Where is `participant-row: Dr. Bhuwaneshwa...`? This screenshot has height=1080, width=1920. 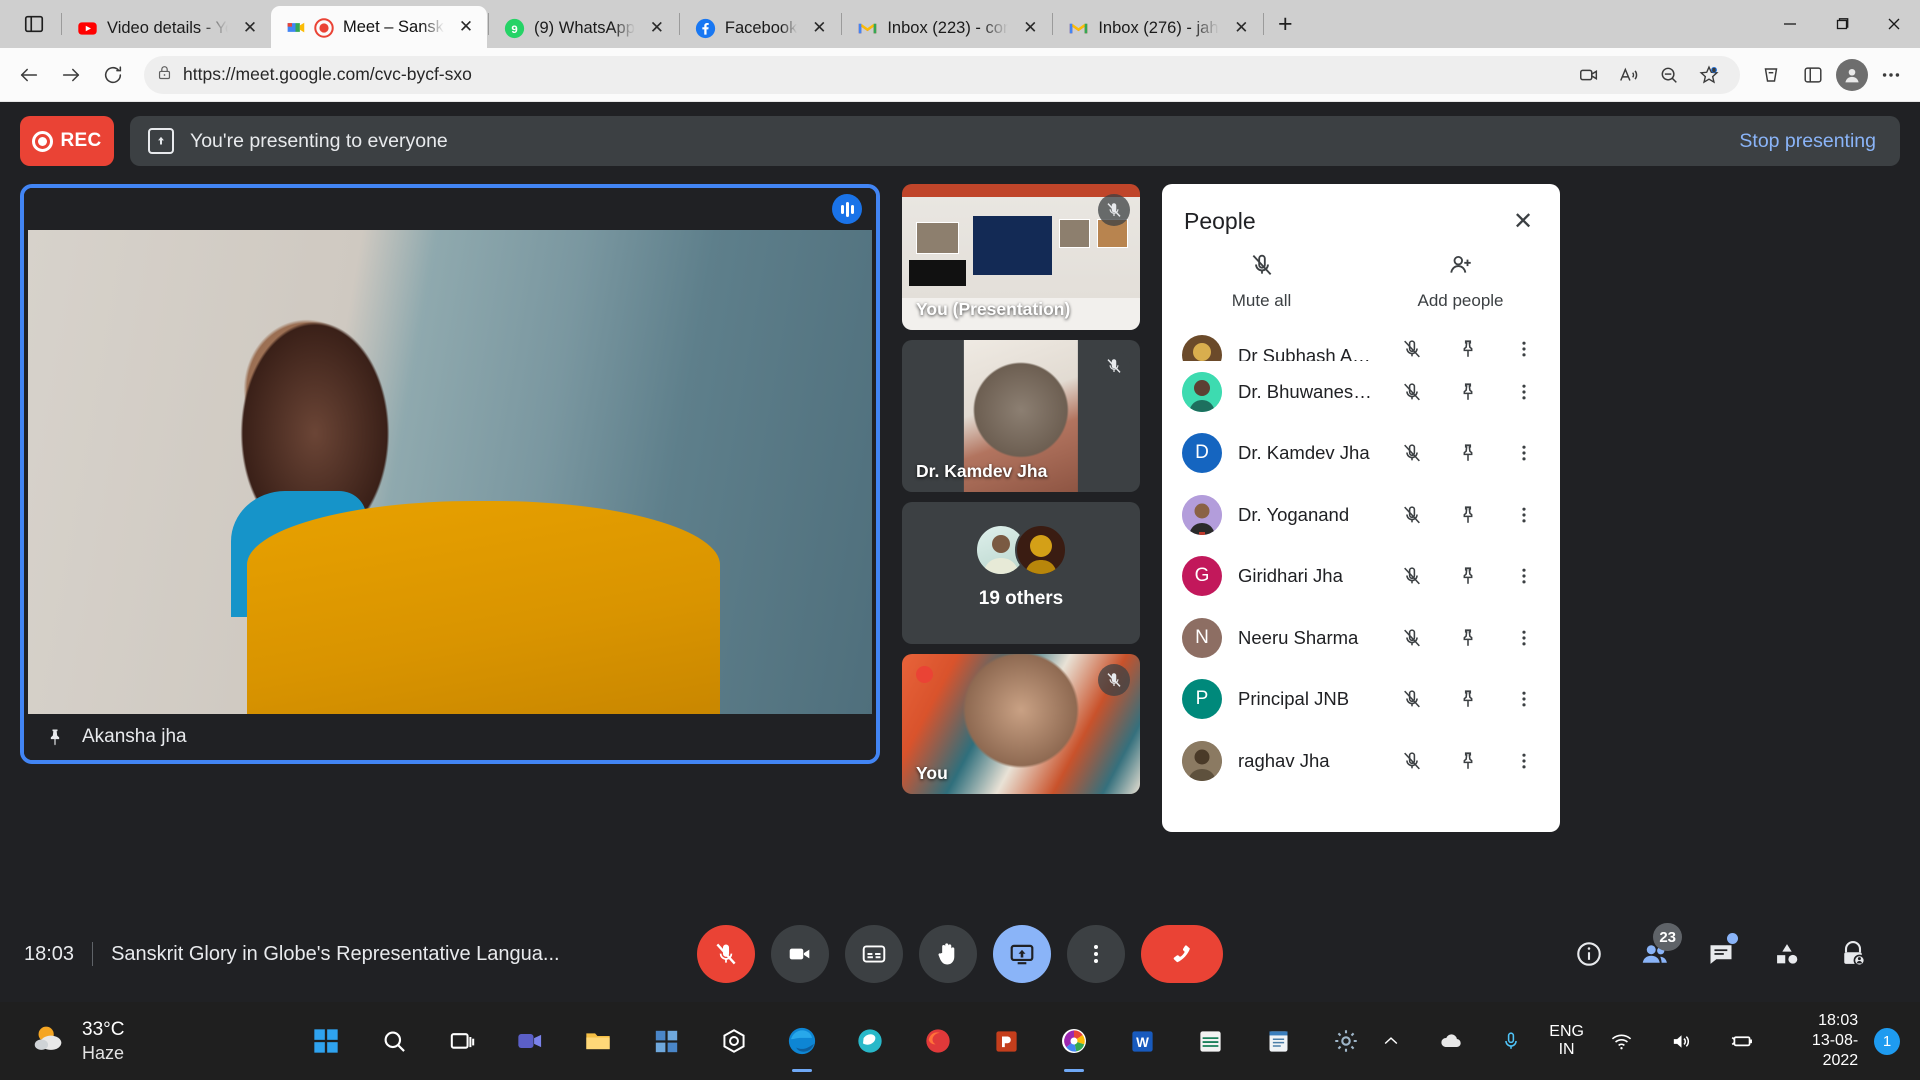
participant-row: Dr. Bhuwaneshwa... is located at coordinates (1361, 392).